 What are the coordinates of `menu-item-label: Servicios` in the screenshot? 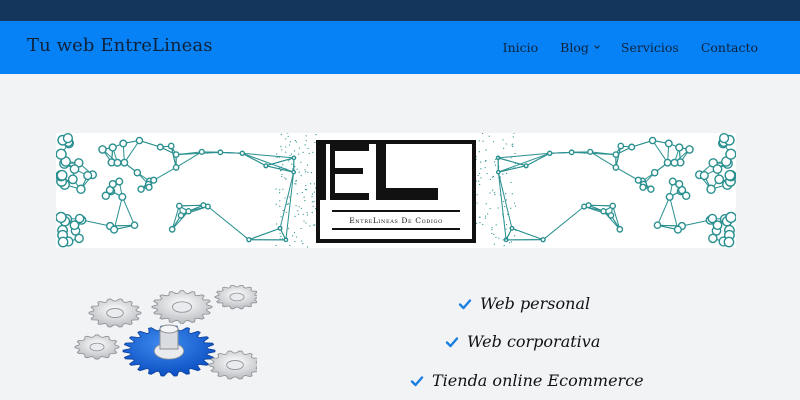 It's located at (649, 47).